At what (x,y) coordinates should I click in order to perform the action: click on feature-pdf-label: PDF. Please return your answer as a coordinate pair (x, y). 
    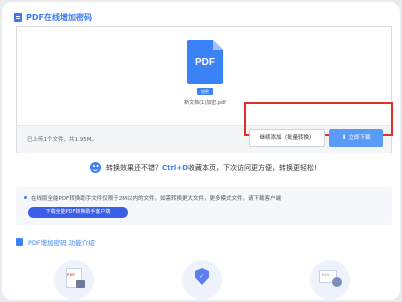
    Looking at the image, I should click on (71, 275).